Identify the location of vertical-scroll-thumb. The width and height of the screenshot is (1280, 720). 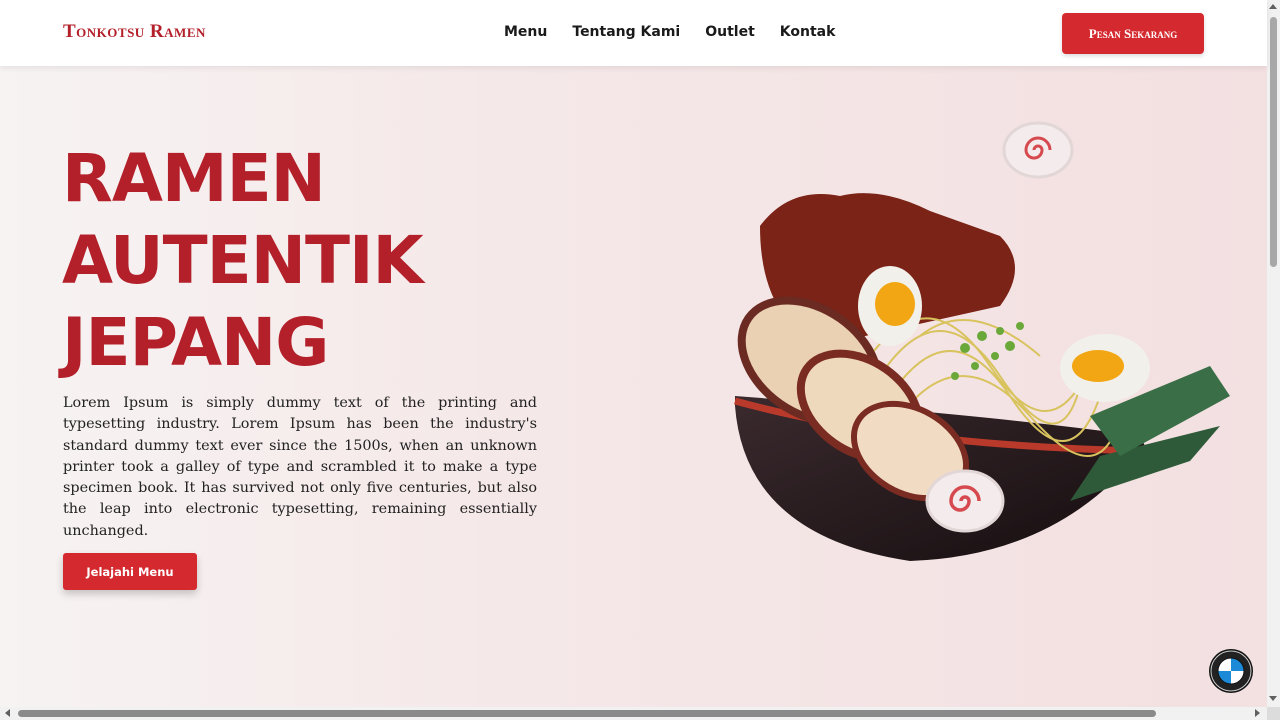
(1273, 142).